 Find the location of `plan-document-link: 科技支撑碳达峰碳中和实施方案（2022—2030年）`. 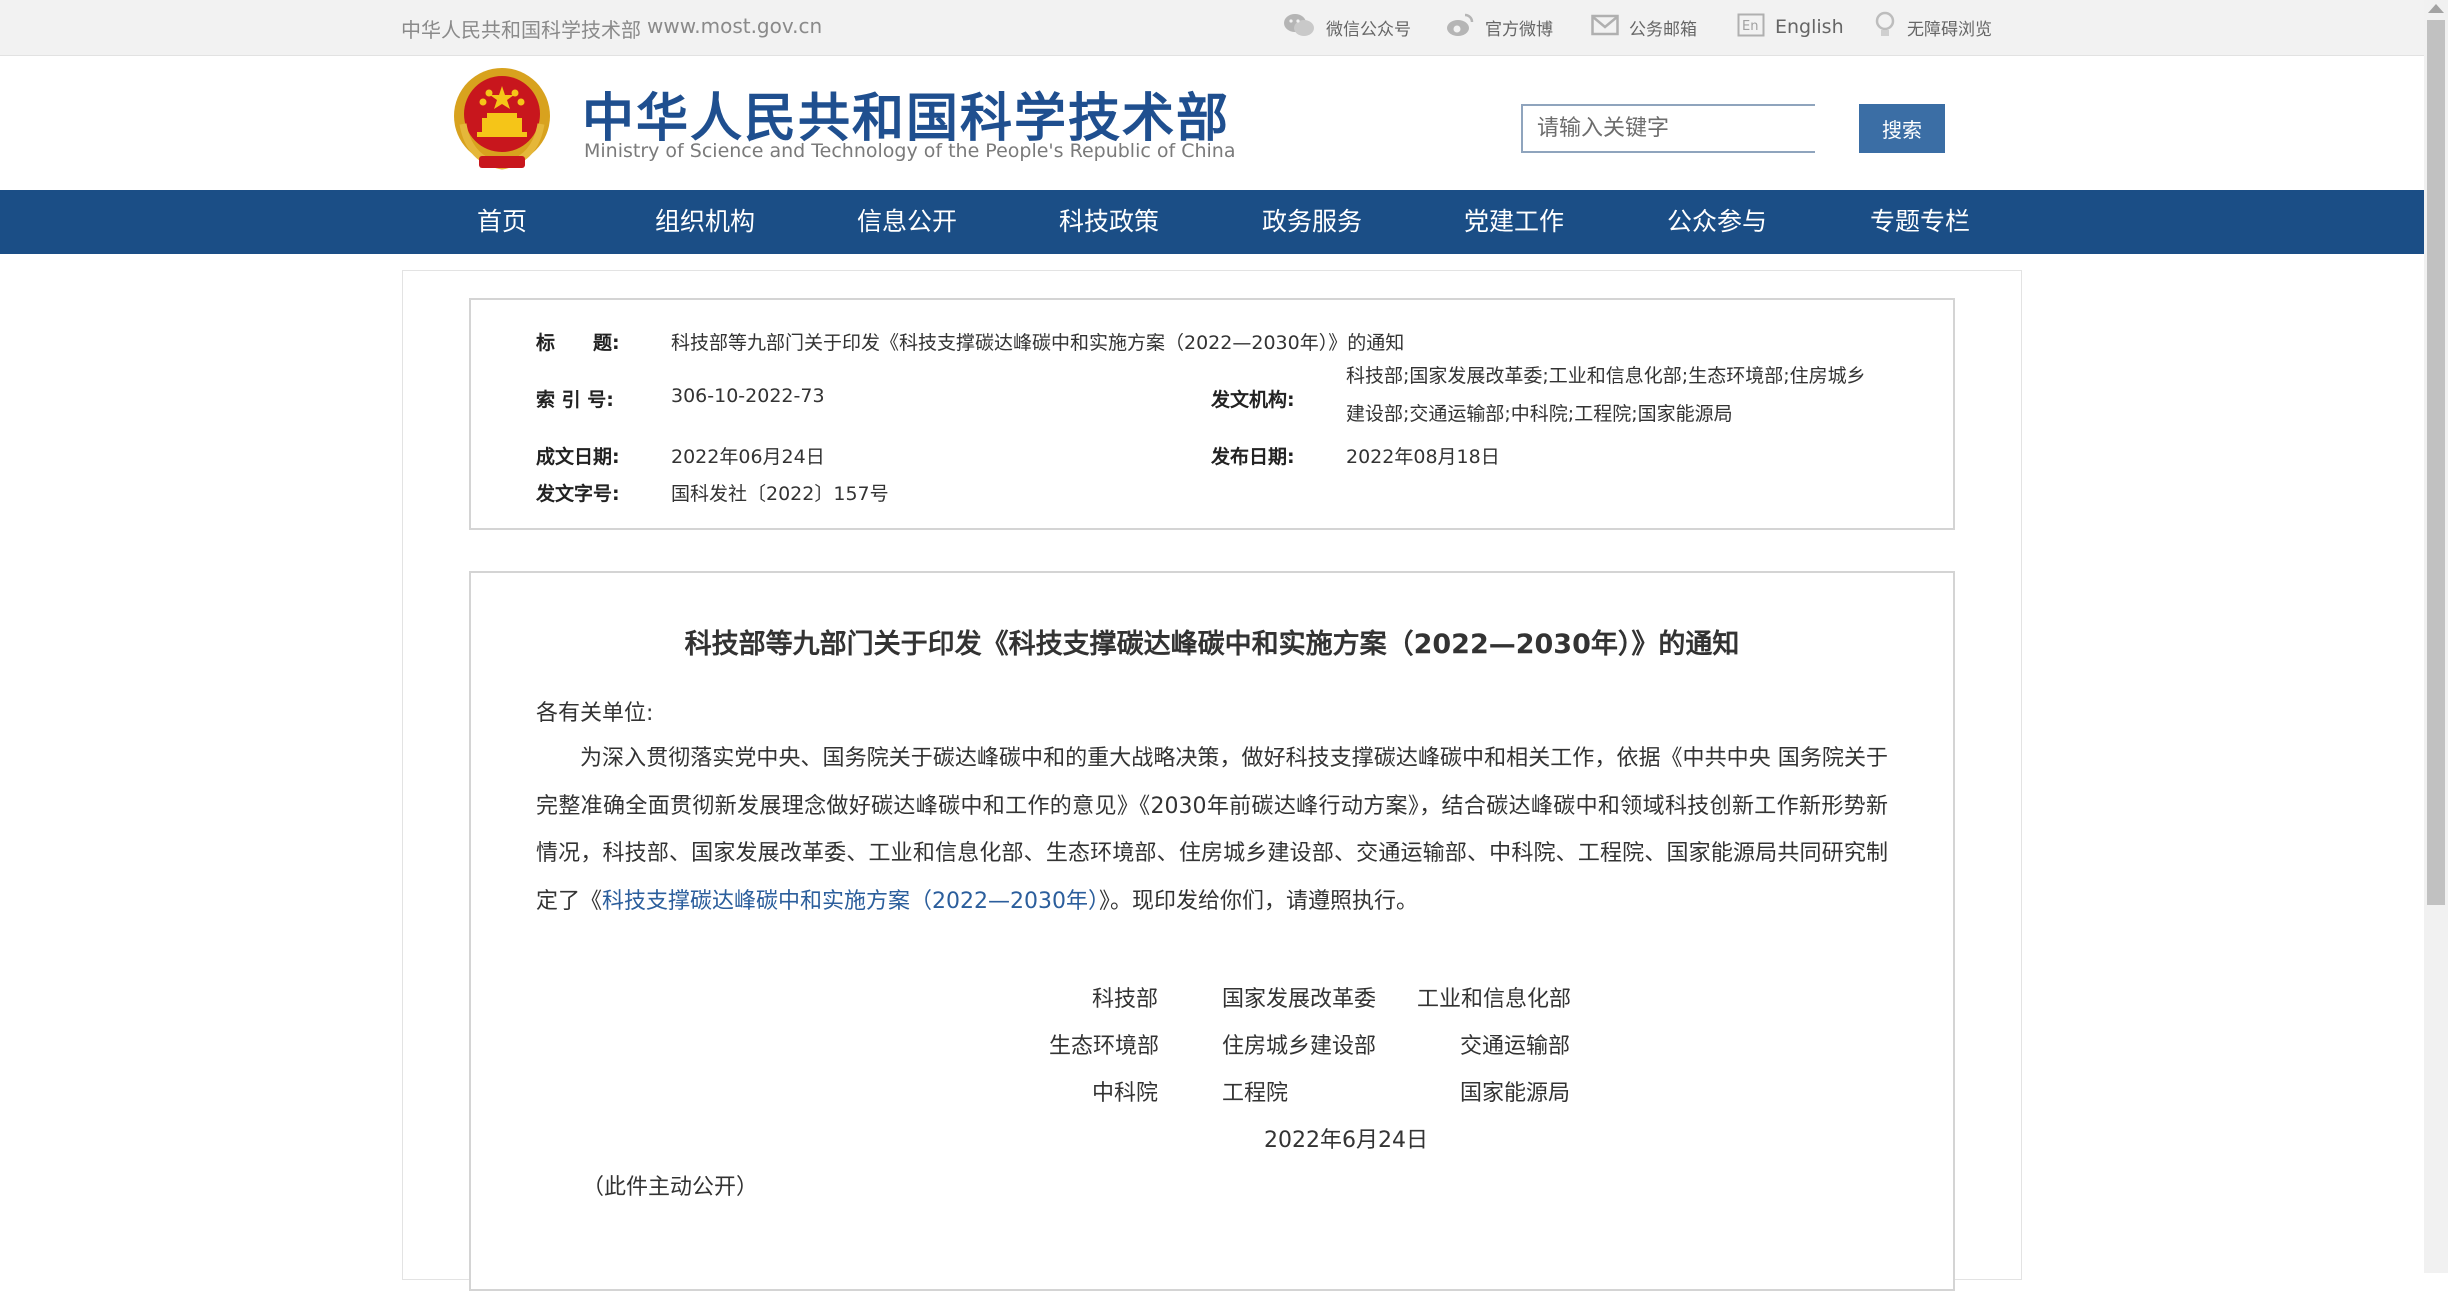

plan-document-link: 科技支撑碳达峰碳中和实施方案（2022—2030年） is located at coordinates (850, 901).